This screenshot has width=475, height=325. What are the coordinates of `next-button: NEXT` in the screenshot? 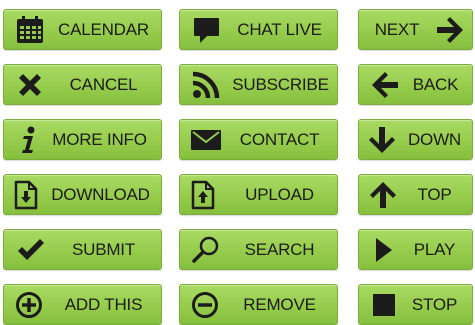 It's located at (415, 29).